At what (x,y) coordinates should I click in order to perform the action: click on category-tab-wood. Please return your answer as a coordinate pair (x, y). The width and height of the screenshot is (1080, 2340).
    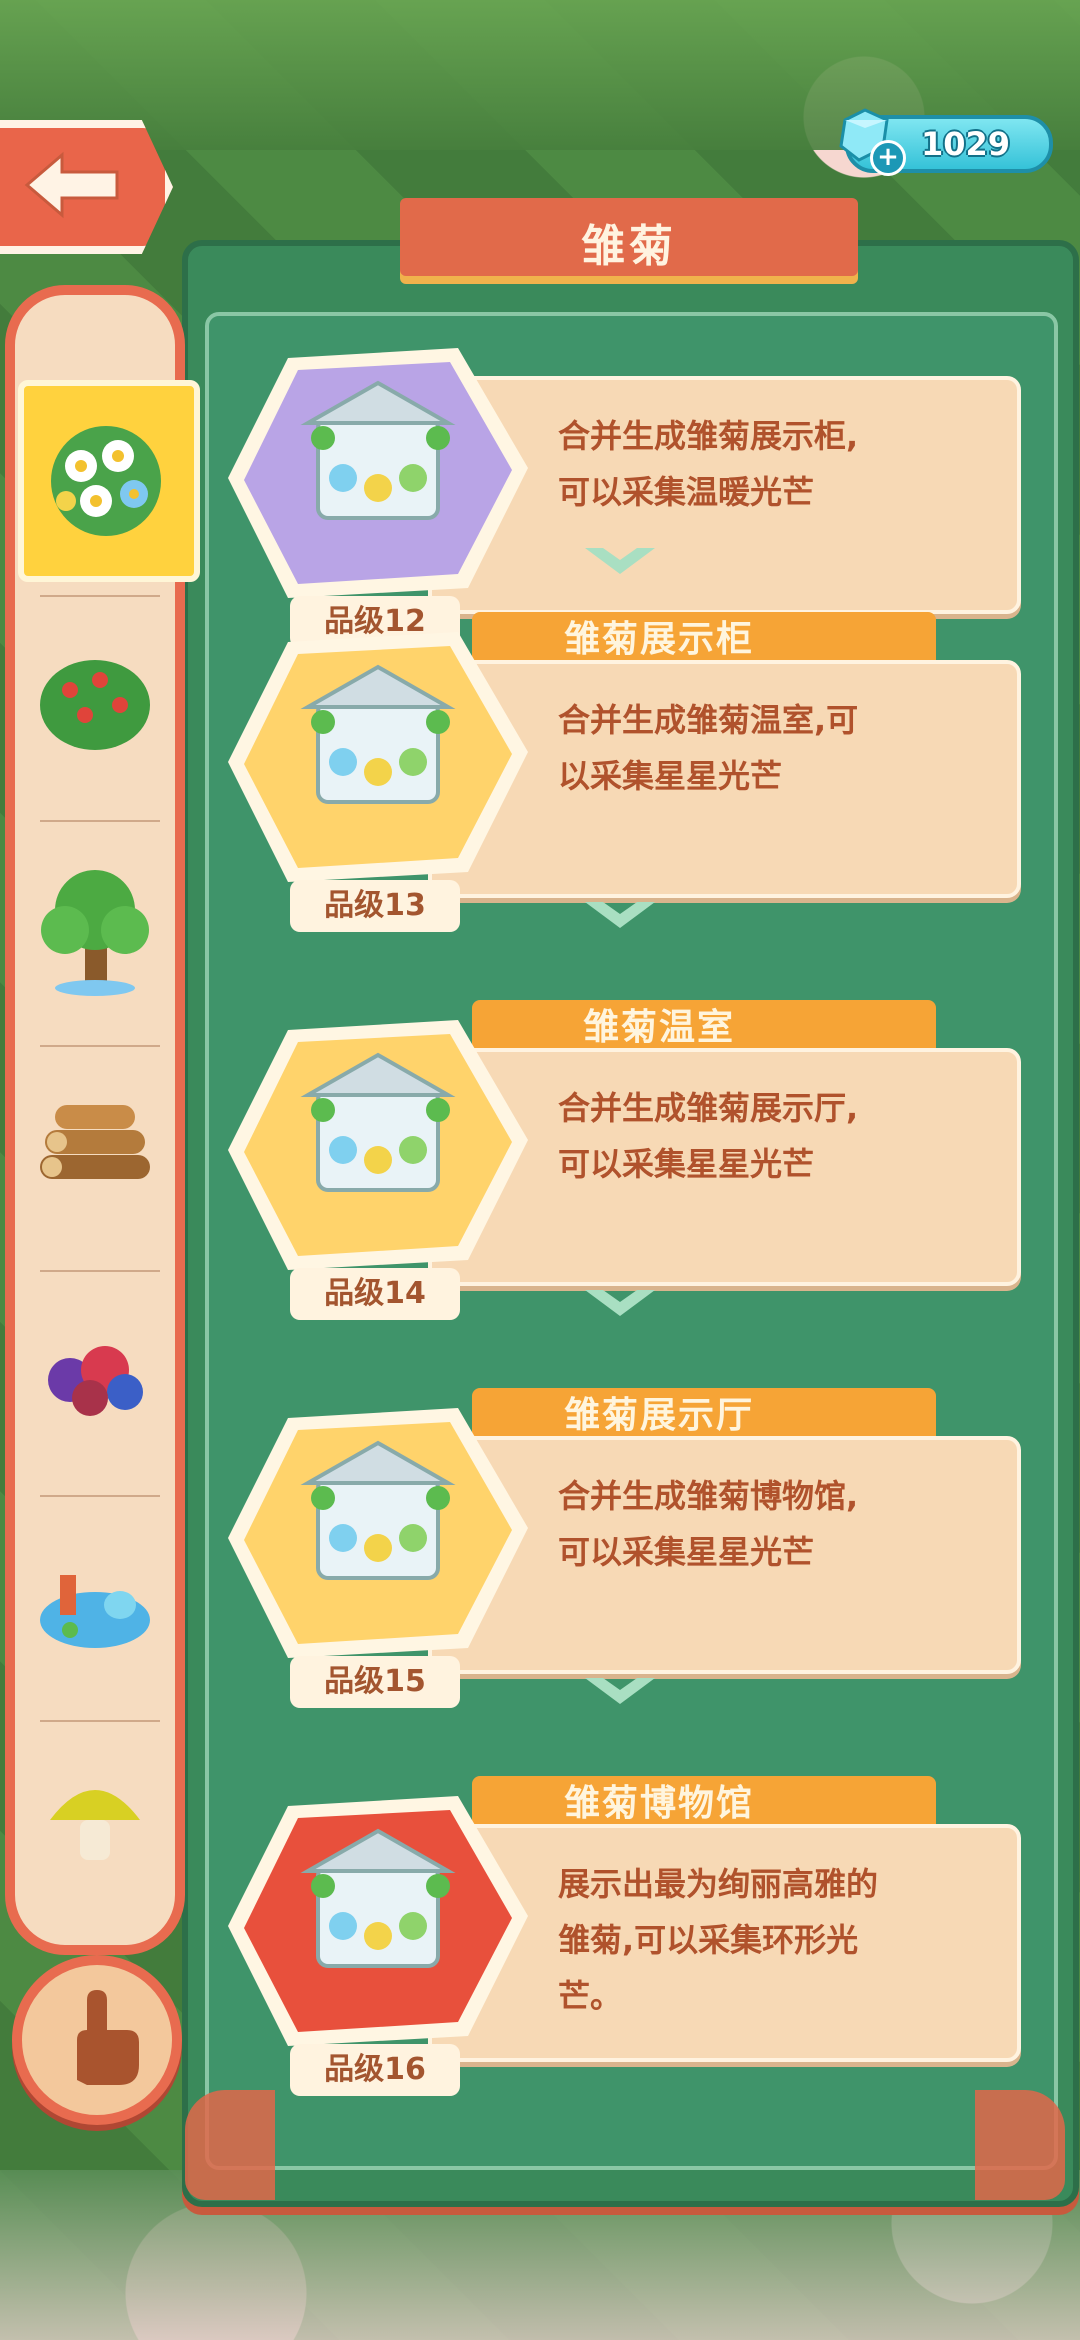
    Looking at the image, I should click on (93, 1160).